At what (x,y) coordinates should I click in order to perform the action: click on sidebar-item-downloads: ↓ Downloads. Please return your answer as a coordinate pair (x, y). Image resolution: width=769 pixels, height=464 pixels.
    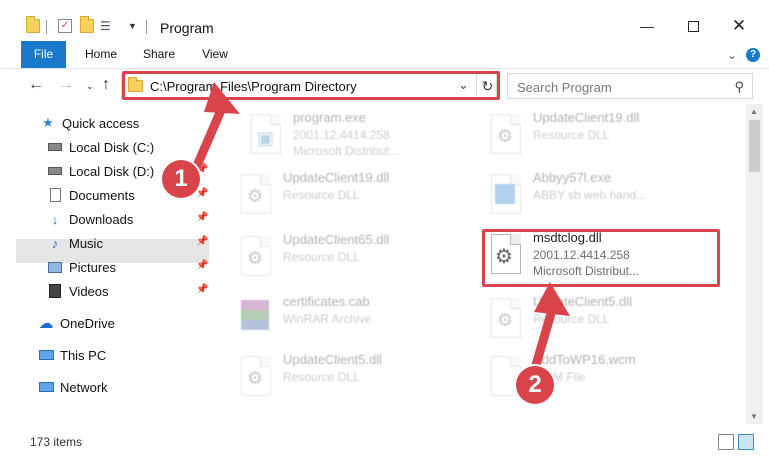
    Looking at the image, I should click on (90, 219).